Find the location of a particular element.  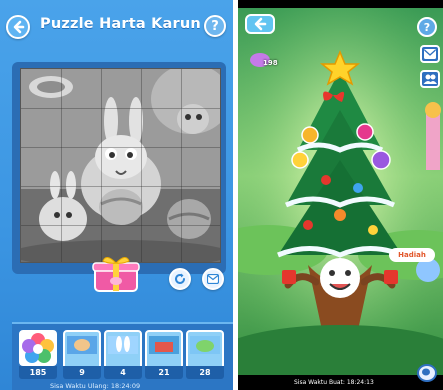

character-left is located at coordinates (63, 219).